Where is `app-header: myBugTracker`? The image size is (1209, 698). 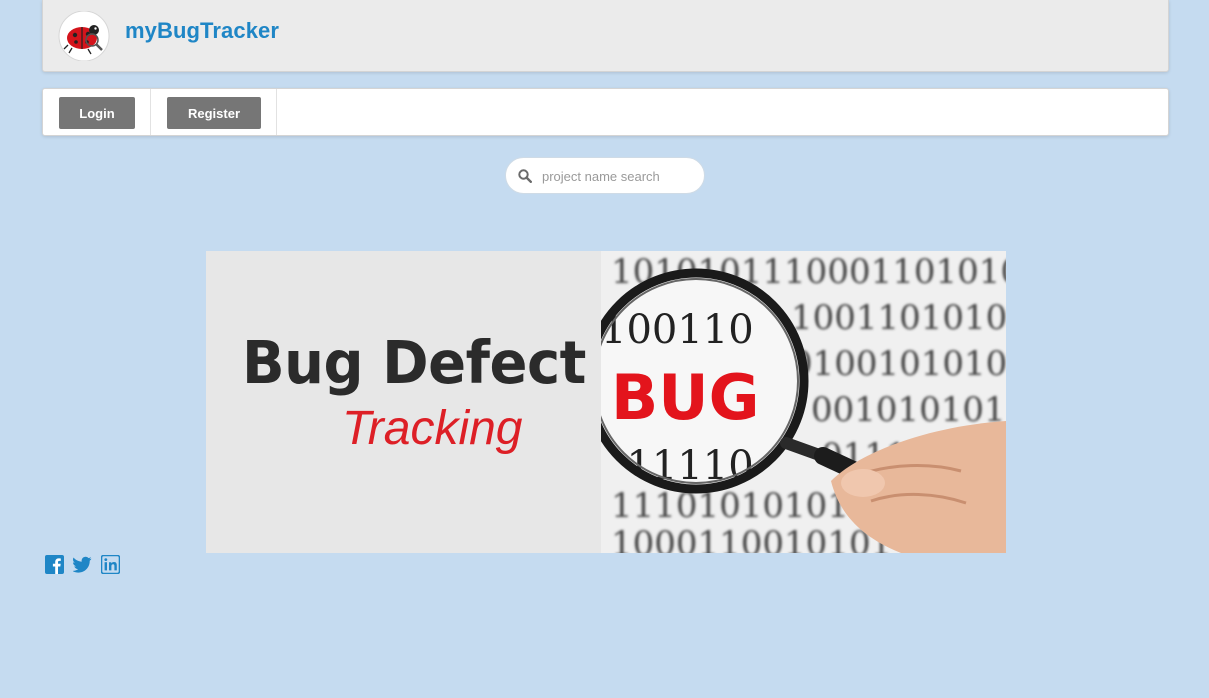
app-header: myBugTracker is located at coordinates (605, 36).